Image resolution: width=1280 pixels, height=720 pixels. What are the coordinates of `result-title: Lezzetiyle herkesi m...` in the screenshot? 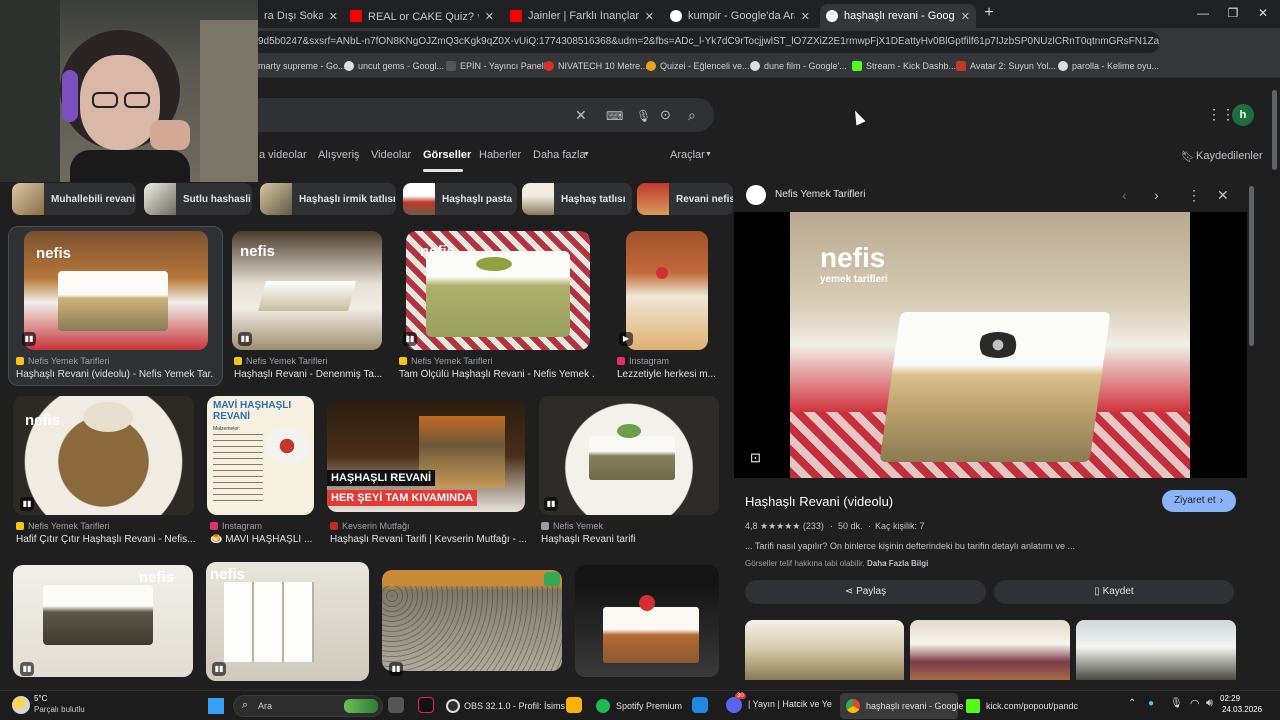 It's located at (667, 374).